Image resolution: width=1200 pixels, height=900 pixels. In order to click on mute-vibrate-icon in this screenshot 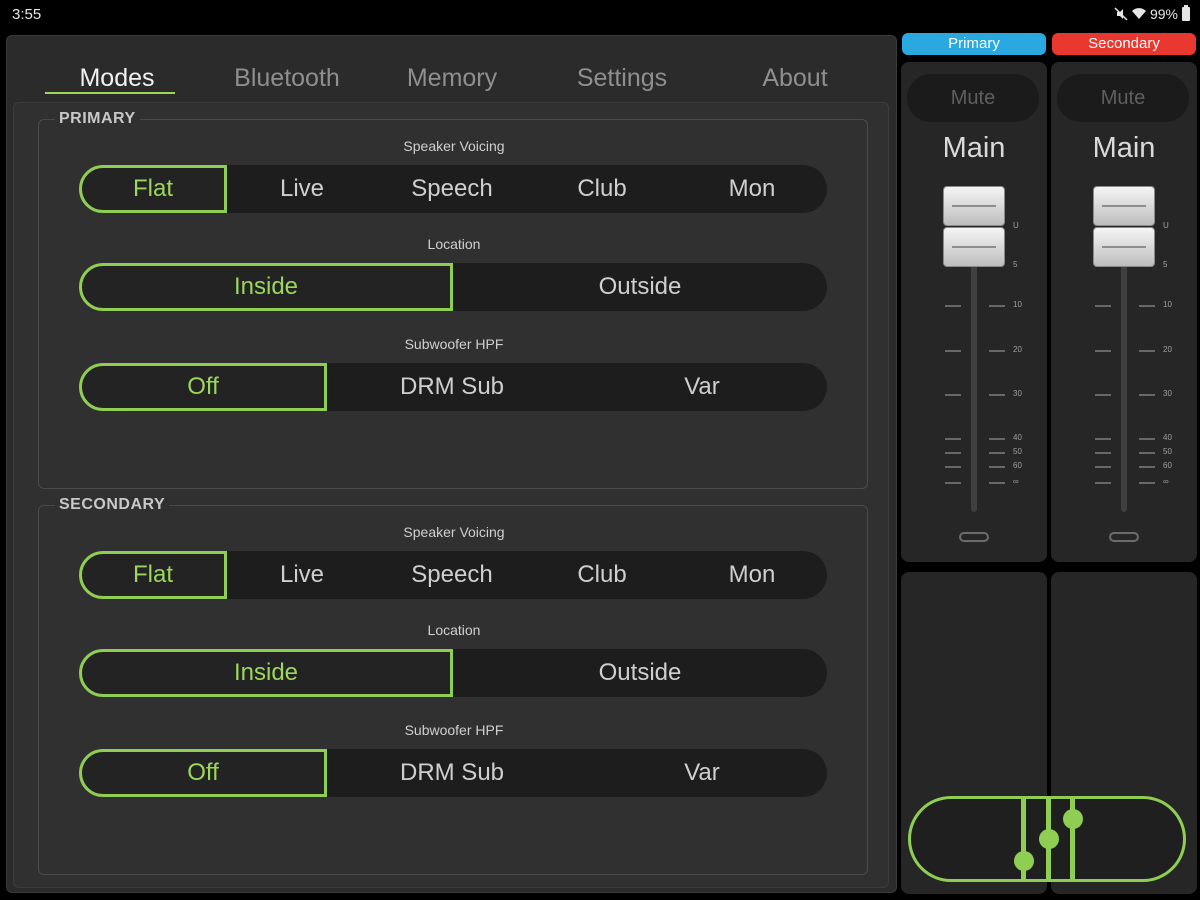, I will do `click(1121, 14)`.